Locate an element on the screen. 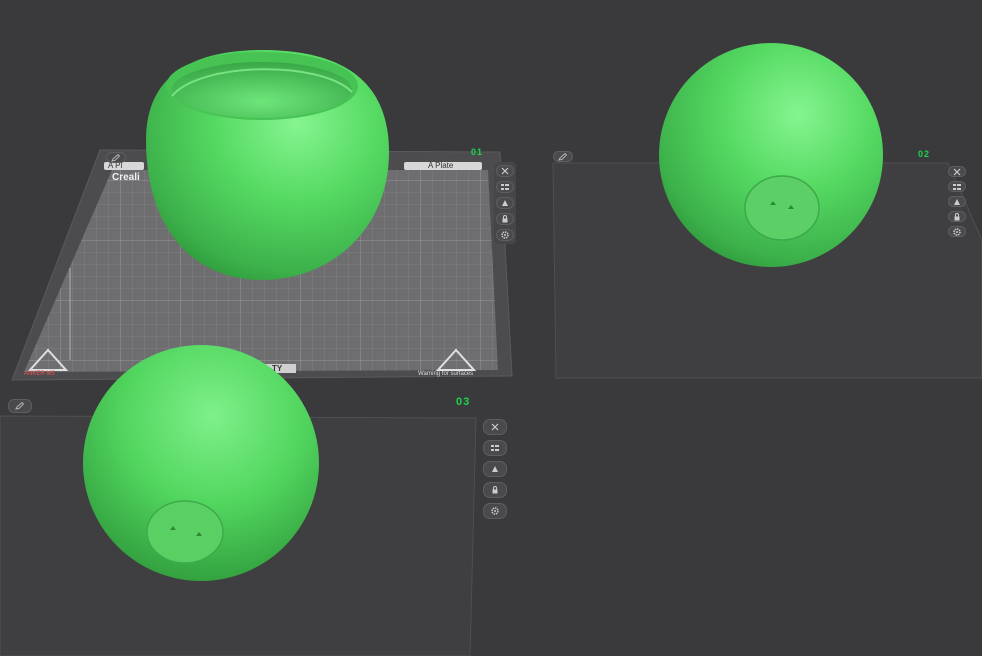 The image size is (982, 656). plate-03-settings-button is located at coordinates (495, 511).